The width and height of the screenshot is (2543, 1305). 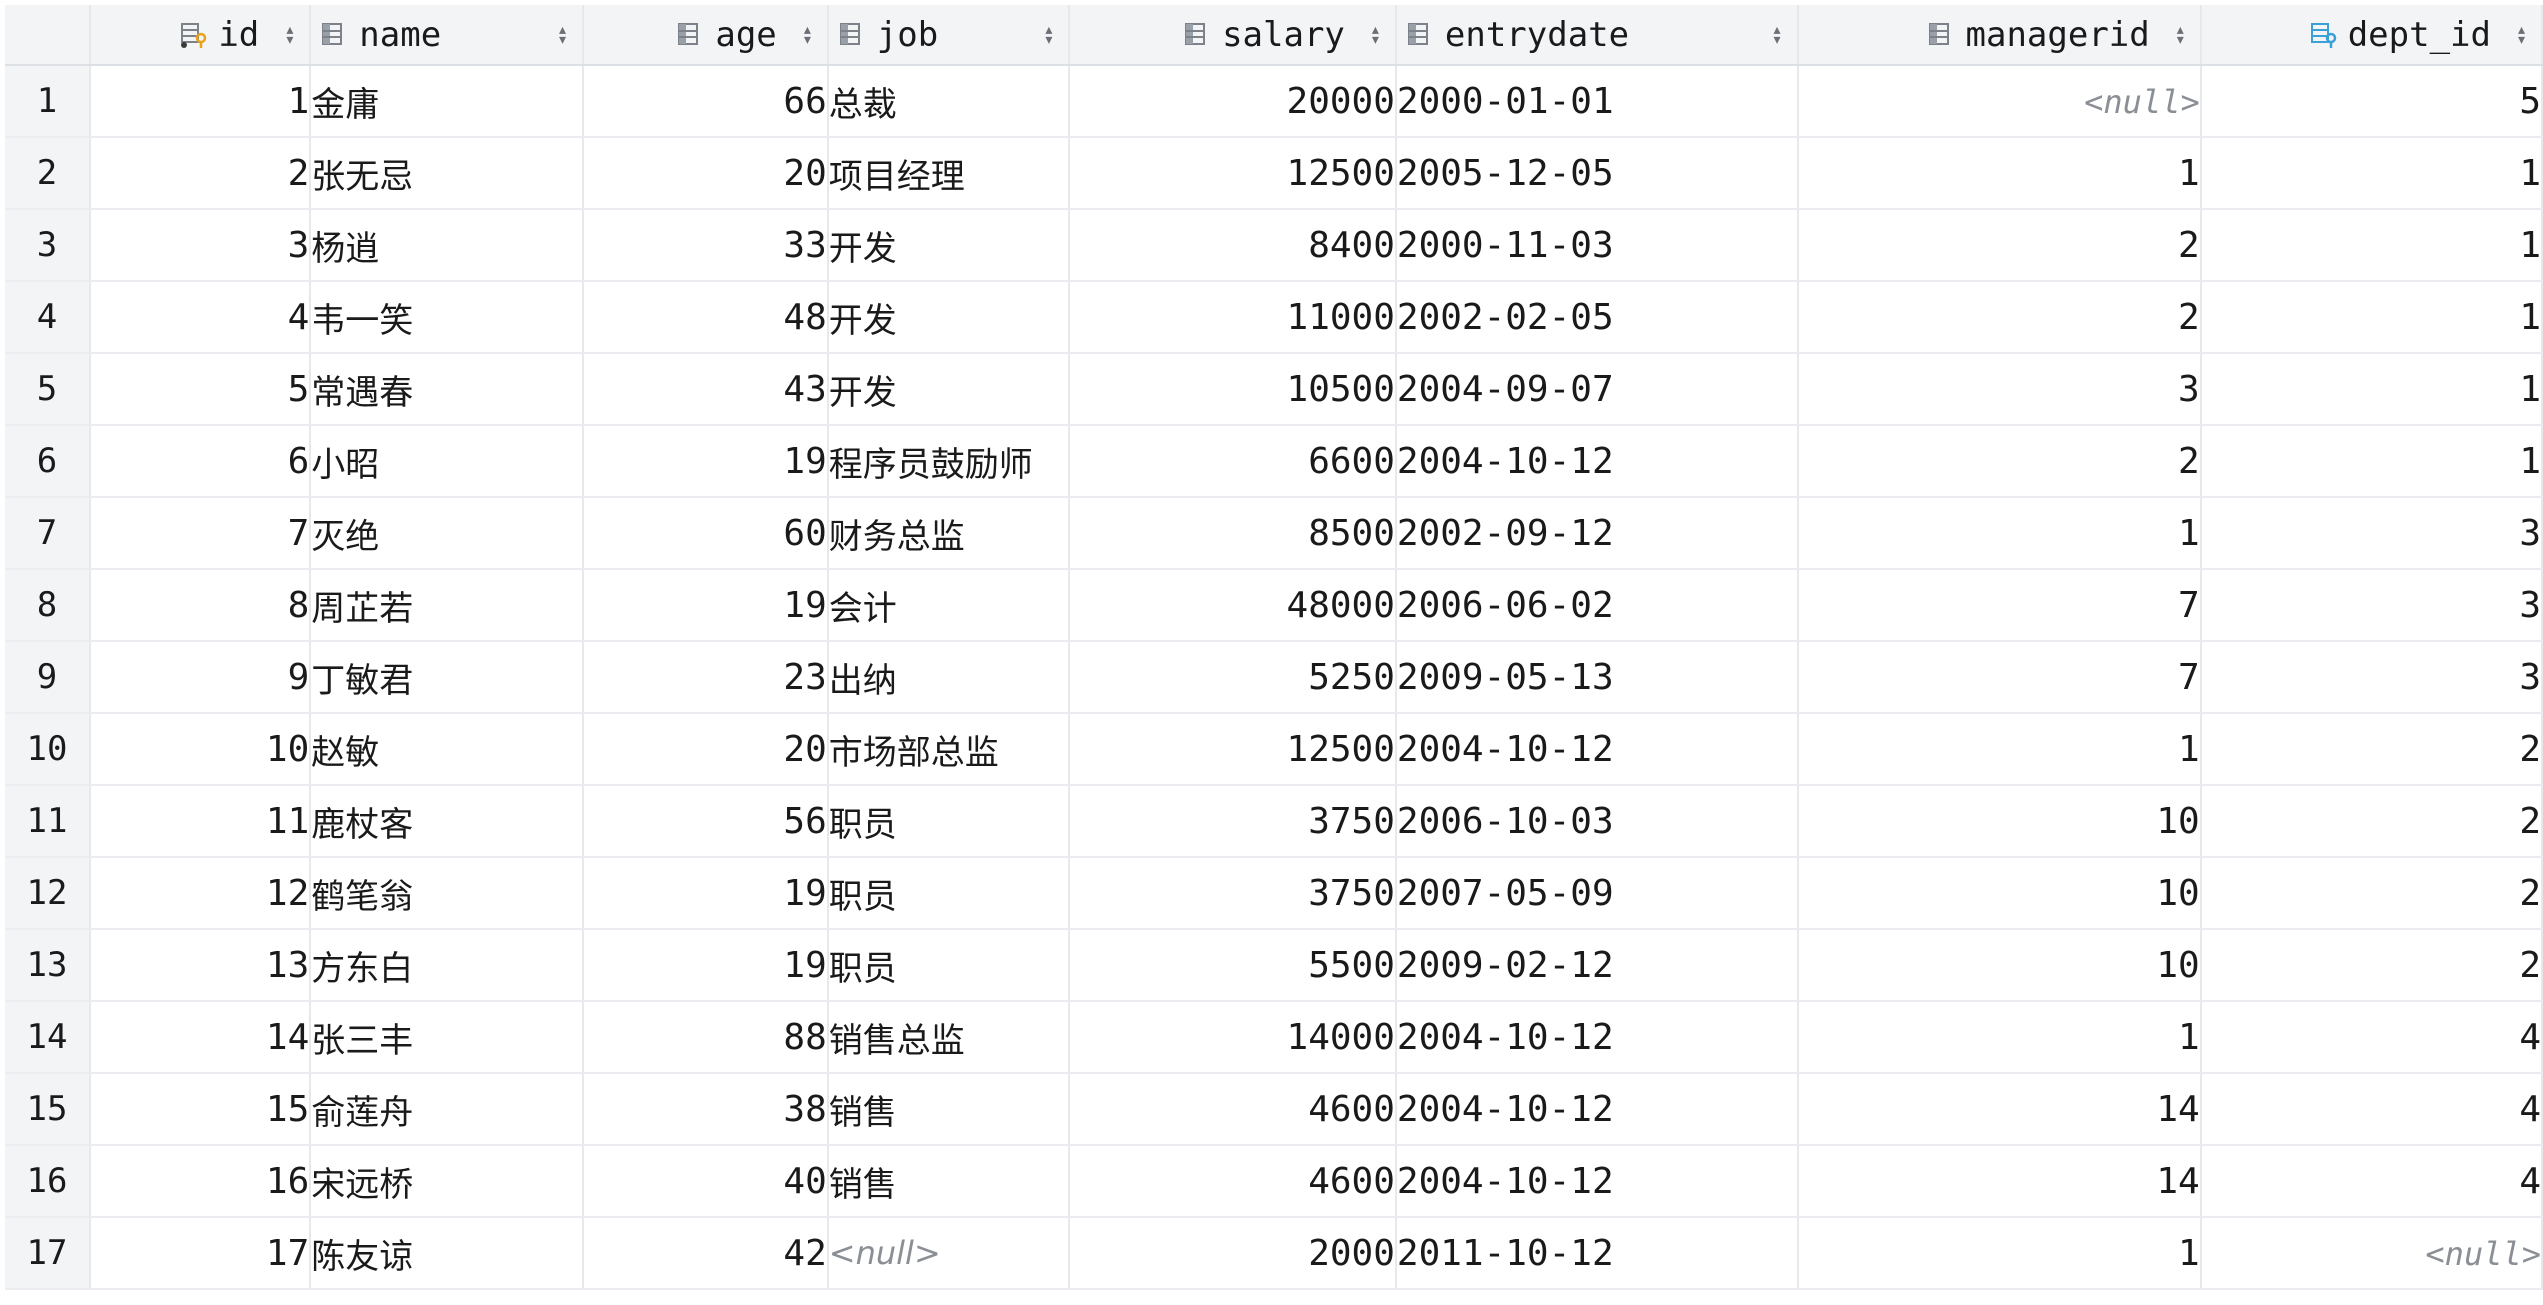 I want to click on cell-job: 销售, so click(x=949, y=1109).